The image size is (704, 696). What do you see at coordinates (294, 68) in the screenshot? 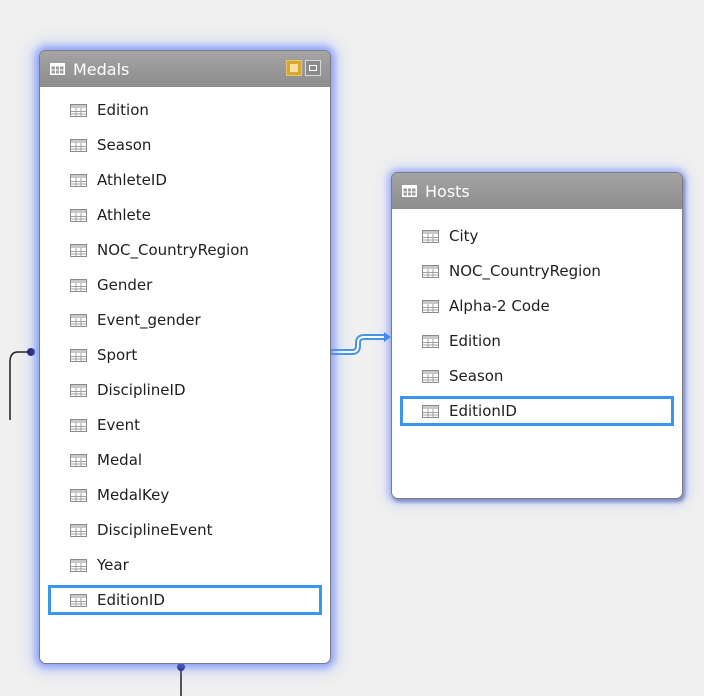
I see `show-fields-button` at bounding box center [294, 68].